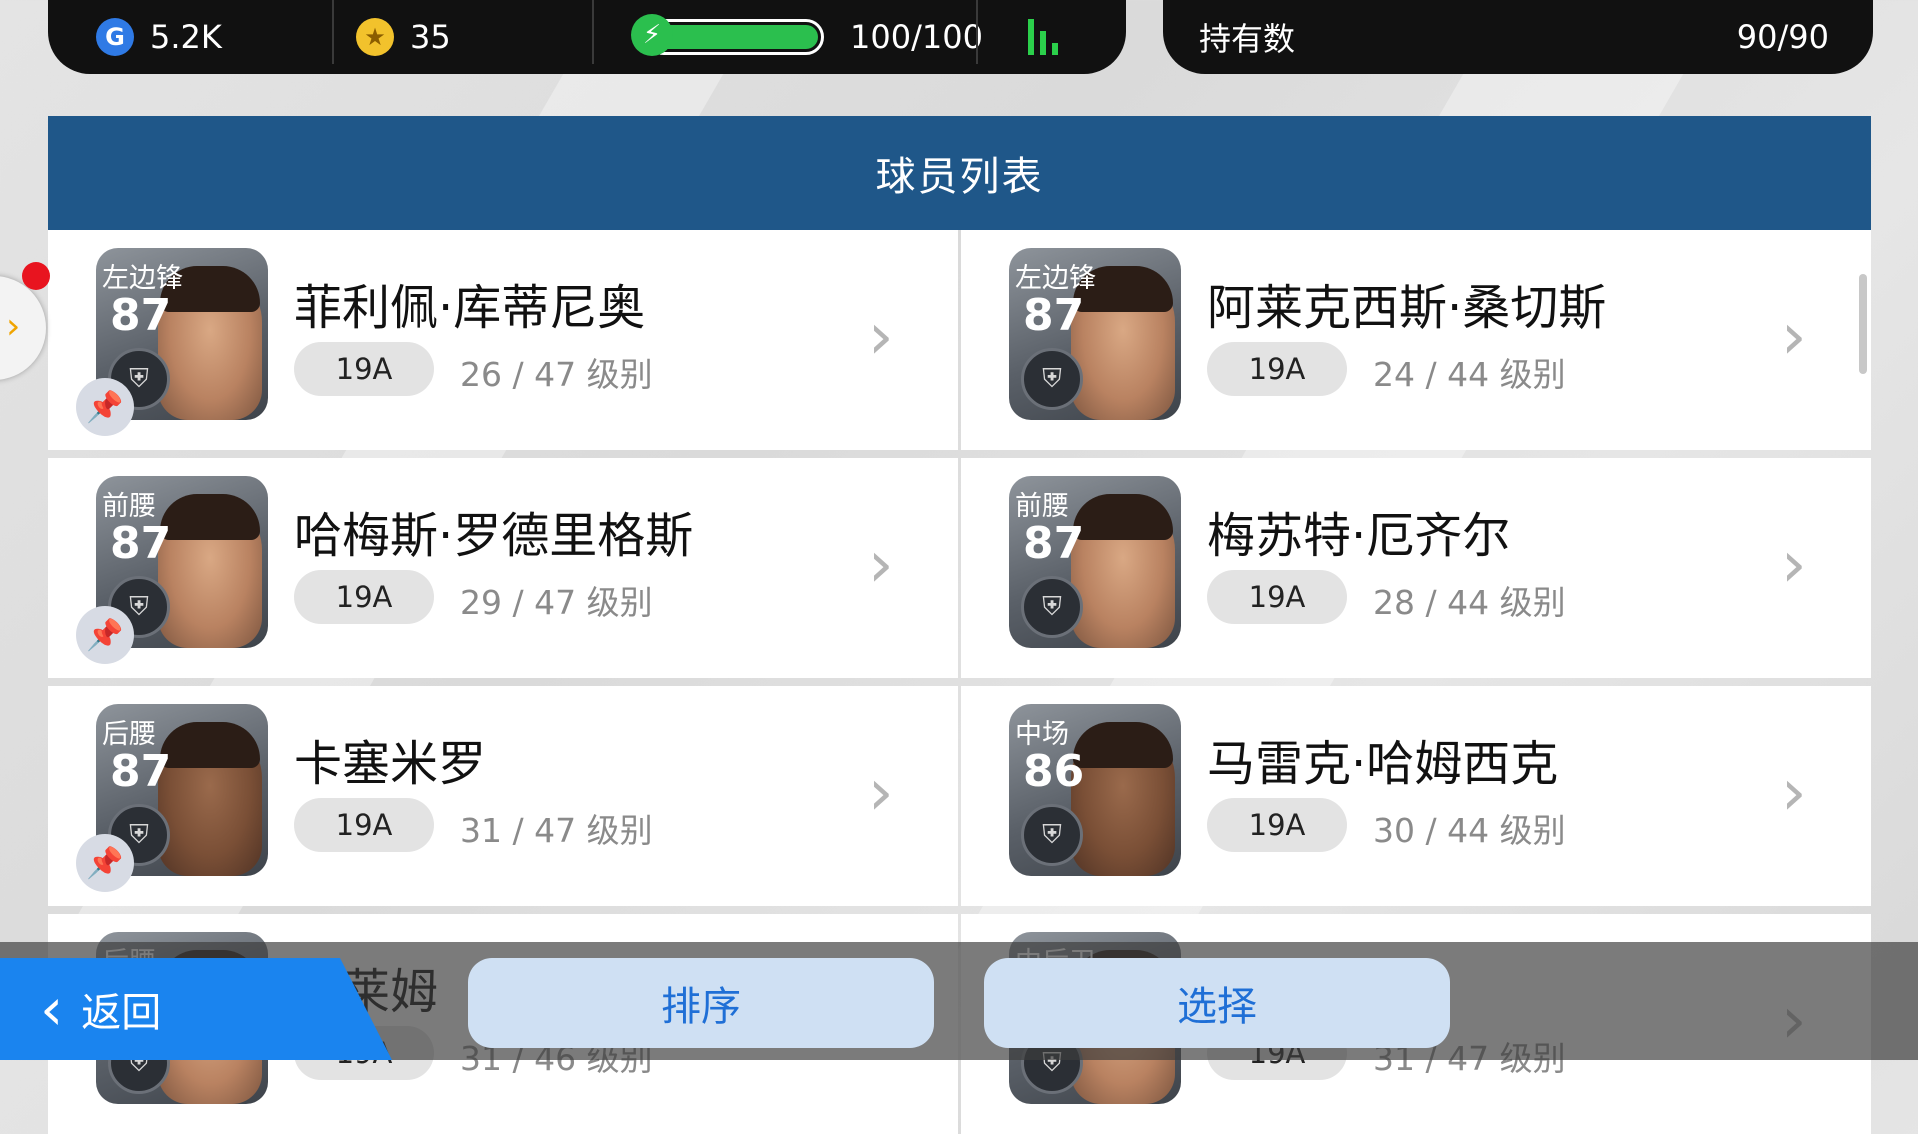 The image size is (1918, 1134). Describe the element at coordinates (1359, 536) in the screenshot. I see `player-name: 梅苏特·厄齐尔` at that location.